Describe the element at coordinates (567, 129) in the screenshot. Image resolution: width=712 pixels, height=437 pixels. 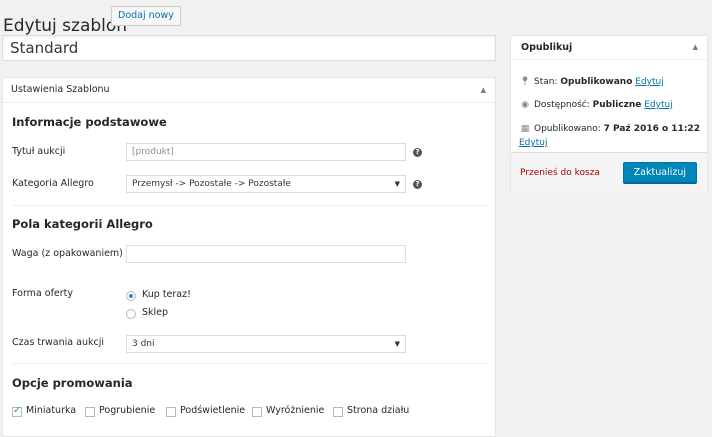
I see `published-label: Opublikowano:` at that location.